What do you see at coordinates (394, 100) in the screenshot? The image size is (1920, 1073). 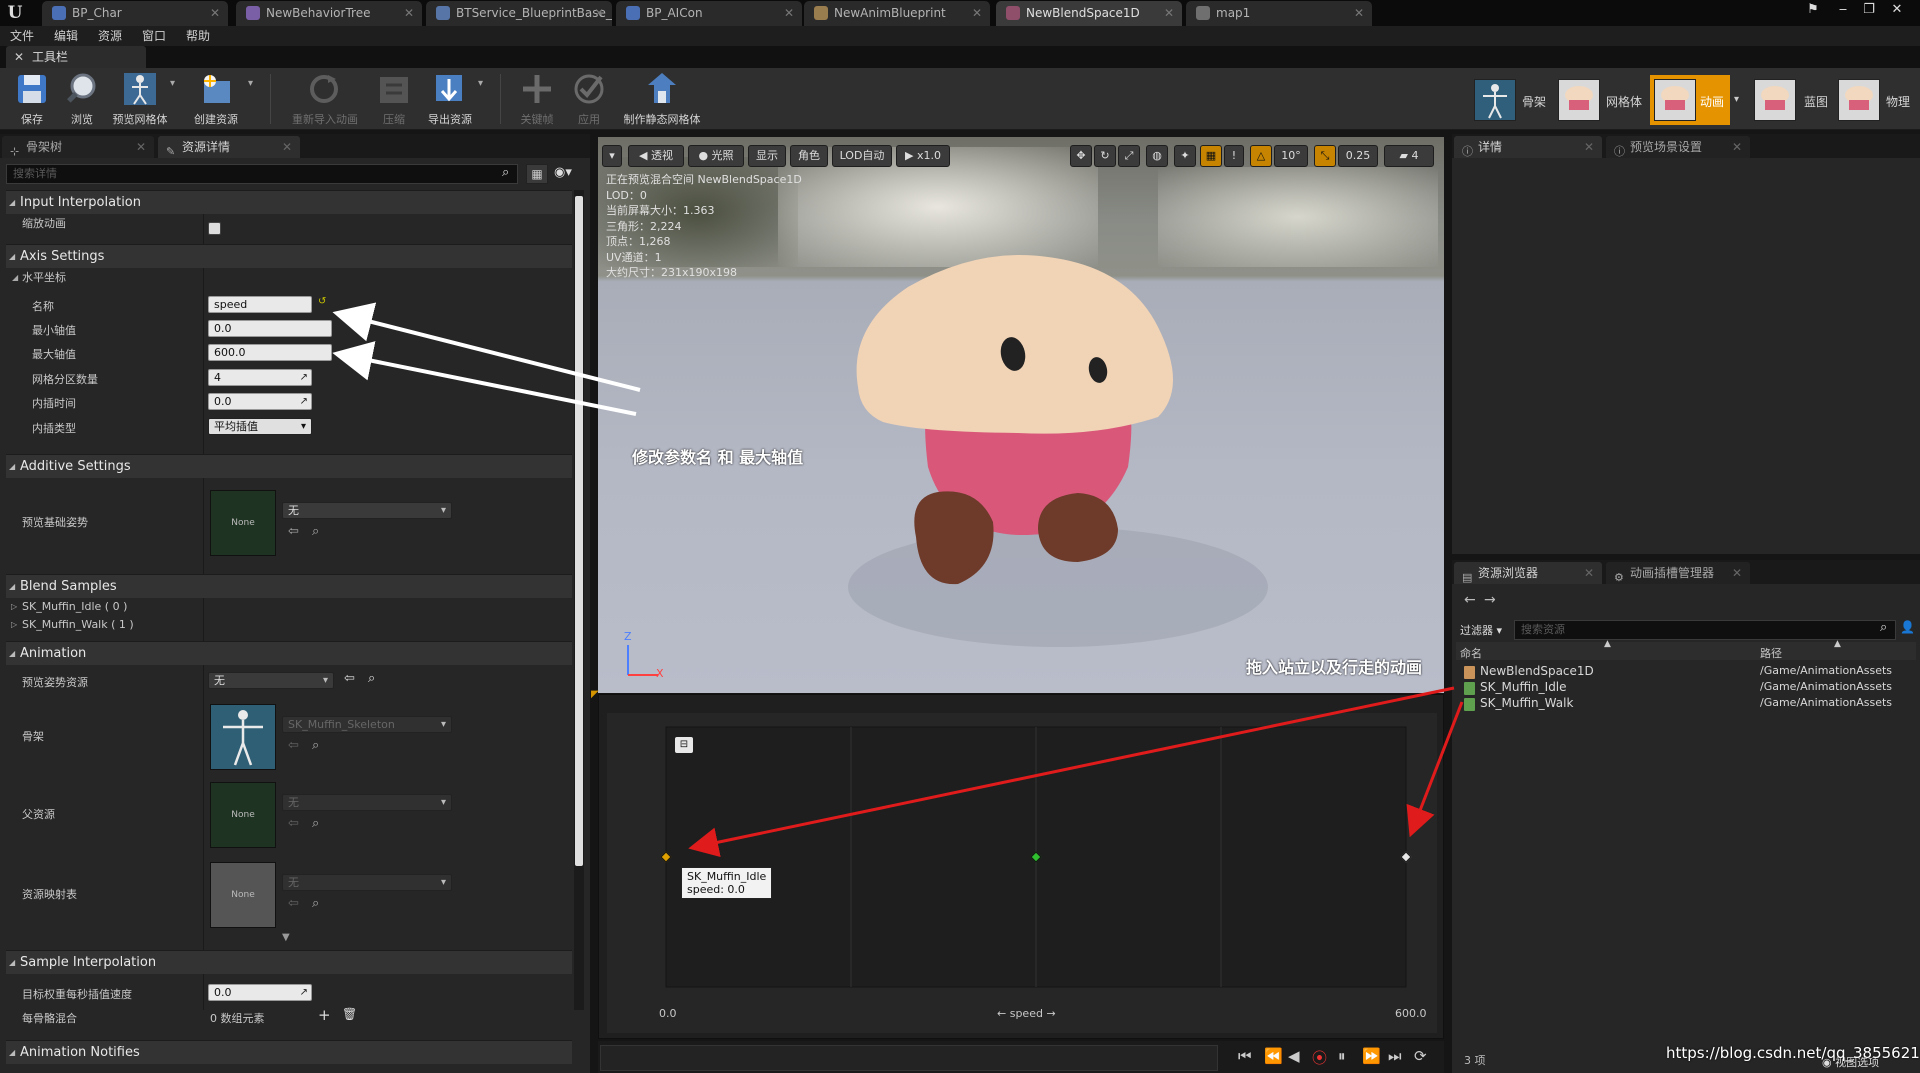 I see `compress-button: 压缩` at bounding box center [394, 100].